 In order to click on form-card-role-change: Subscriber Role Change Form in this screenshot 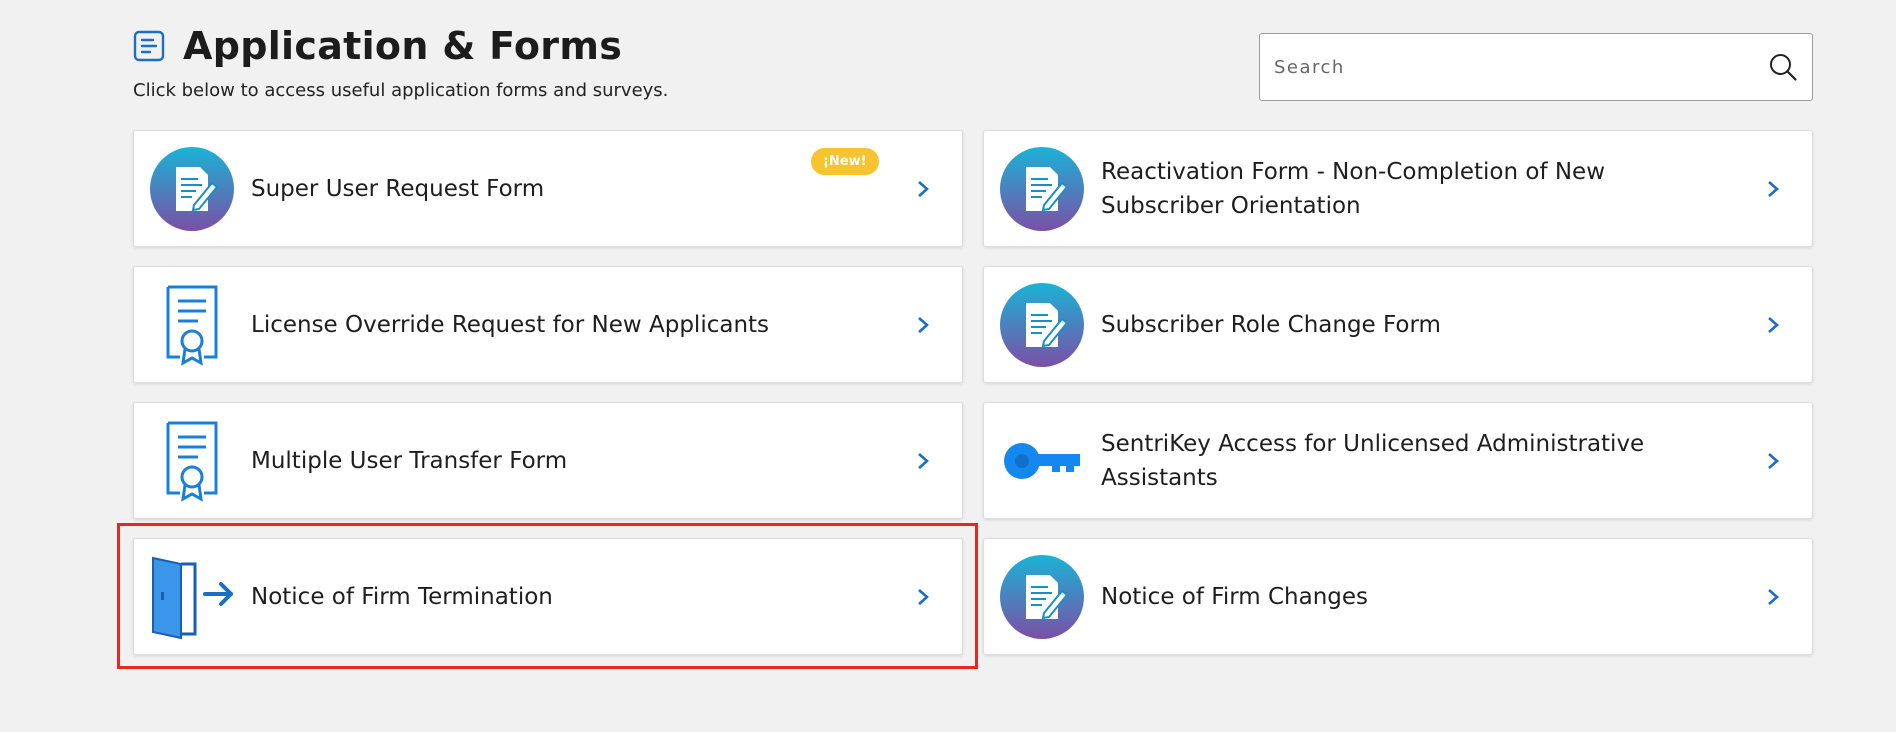, I will do `click(1398, 324)`.